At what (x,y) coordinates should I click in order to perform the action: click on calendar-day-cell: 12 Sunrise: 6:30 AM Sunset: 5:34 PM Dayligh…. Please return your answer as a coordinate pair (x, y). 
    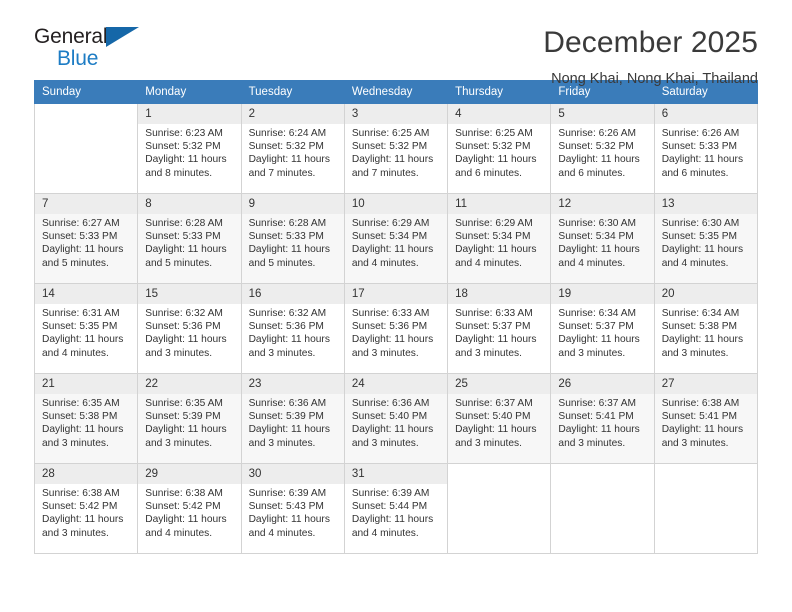
    Looking at the image, I should click on (602, 238).